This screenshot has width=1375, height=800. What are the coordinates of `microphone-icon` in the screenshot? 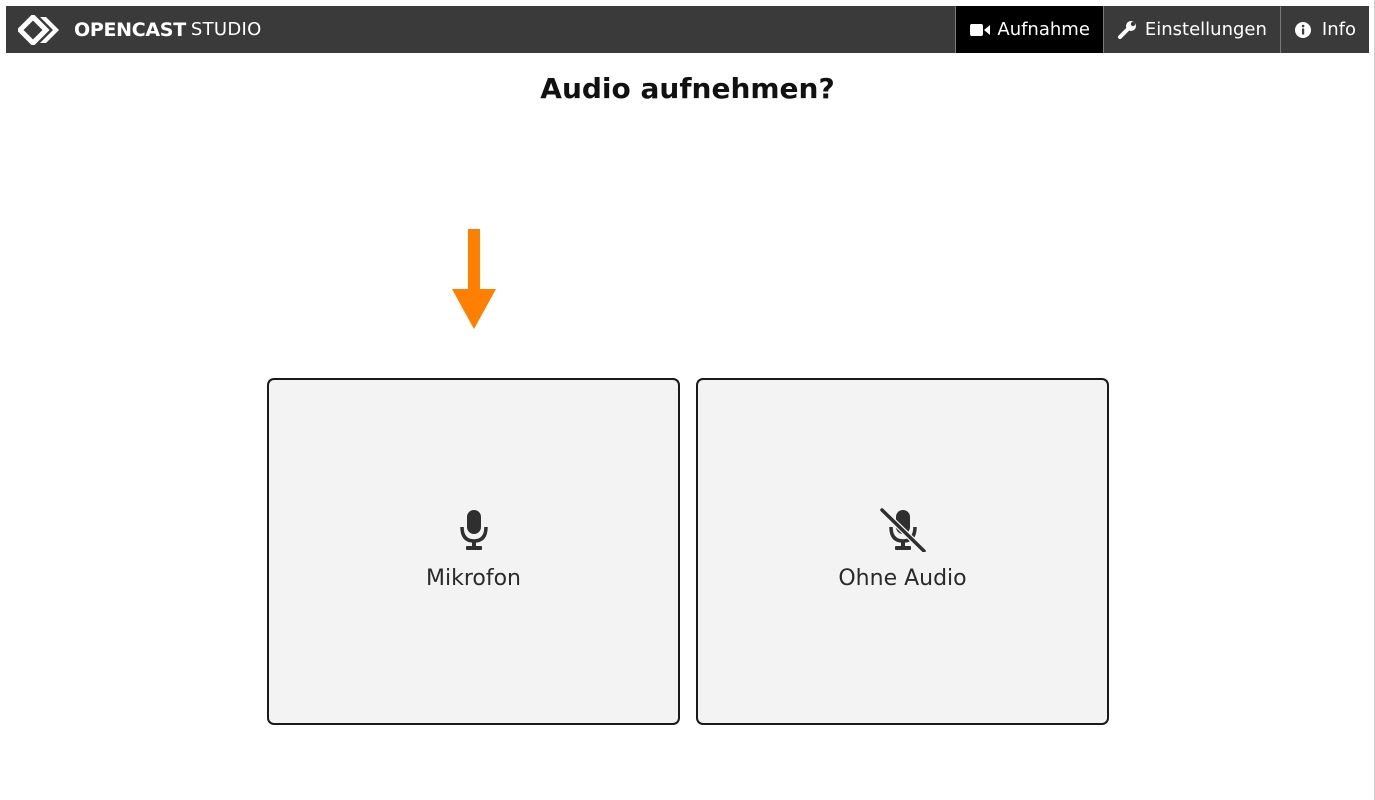 It's located at (473, 530).